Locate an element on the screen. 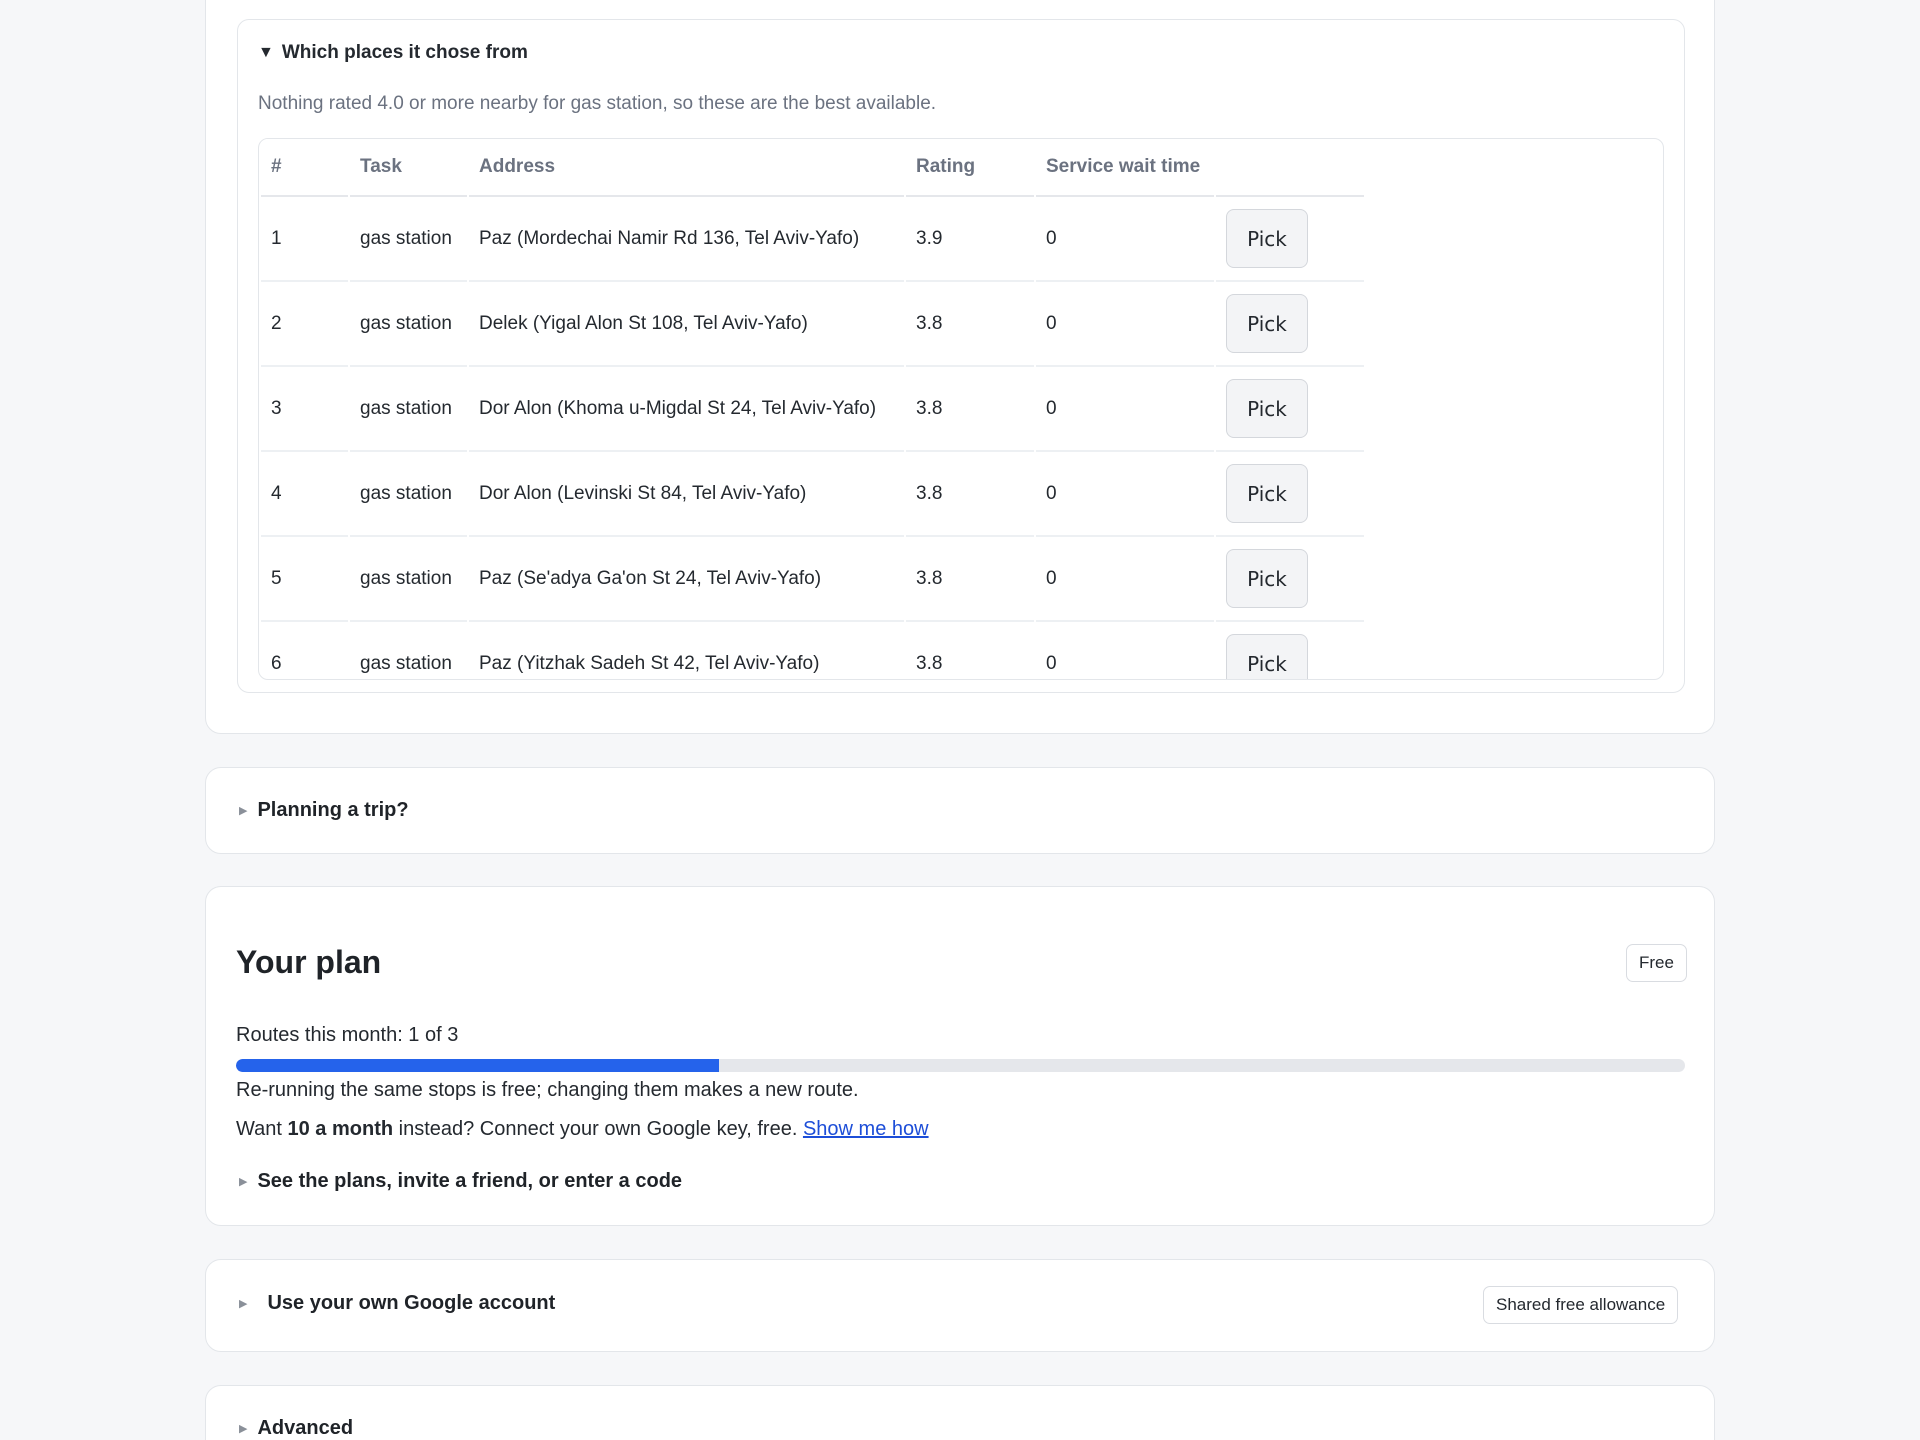 This screenshot has width=1920, height=1440. triangle-down-icon: ▼ is located at coordinates (266, 52).